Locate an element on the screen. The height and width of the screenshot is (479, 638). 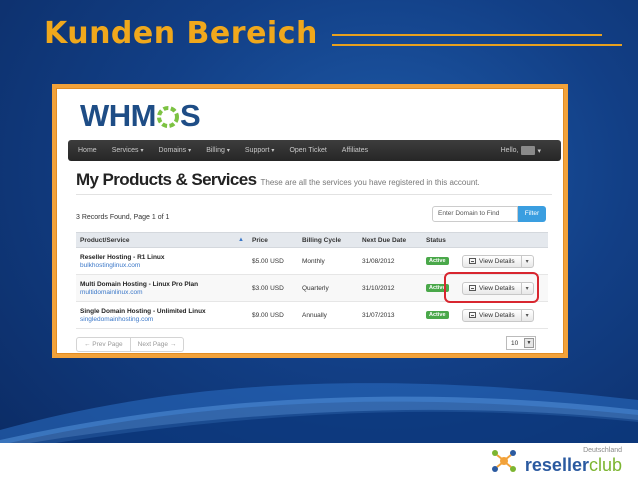
filter-button: Filter is located at coordinates (532, 214).